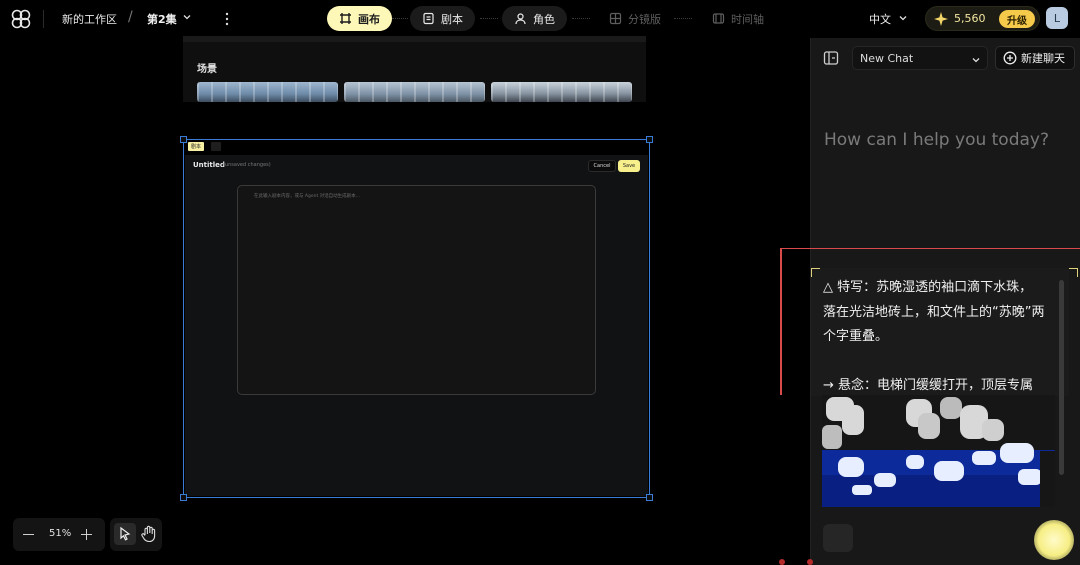 This screenshot has height=565, width=1080. What do you see at coordinates (28, 535) in the screenshot?
I see `zoom-out-icon` at bounding box center [28, 535].